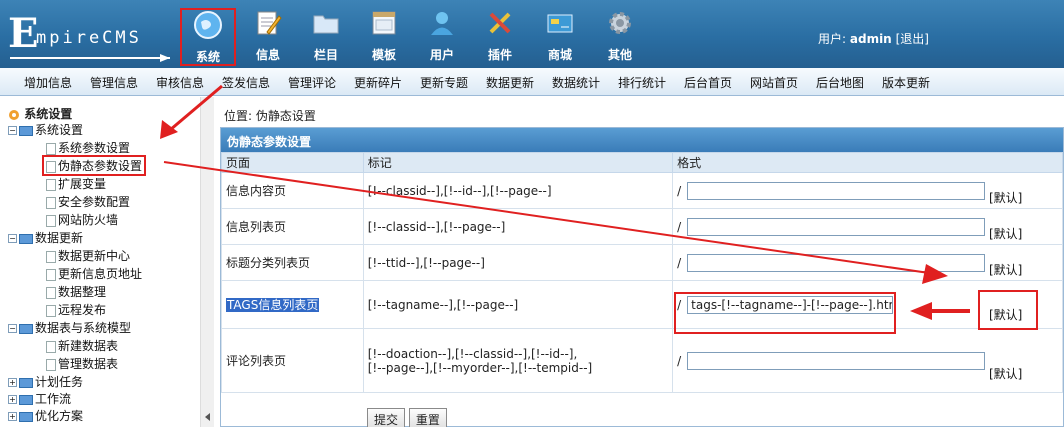 This screenshot has width=1064, height=427. Describe the element at coordinates (292, 304) in the screenshot. I see `page-name: TAGS信息列表页` at that location.